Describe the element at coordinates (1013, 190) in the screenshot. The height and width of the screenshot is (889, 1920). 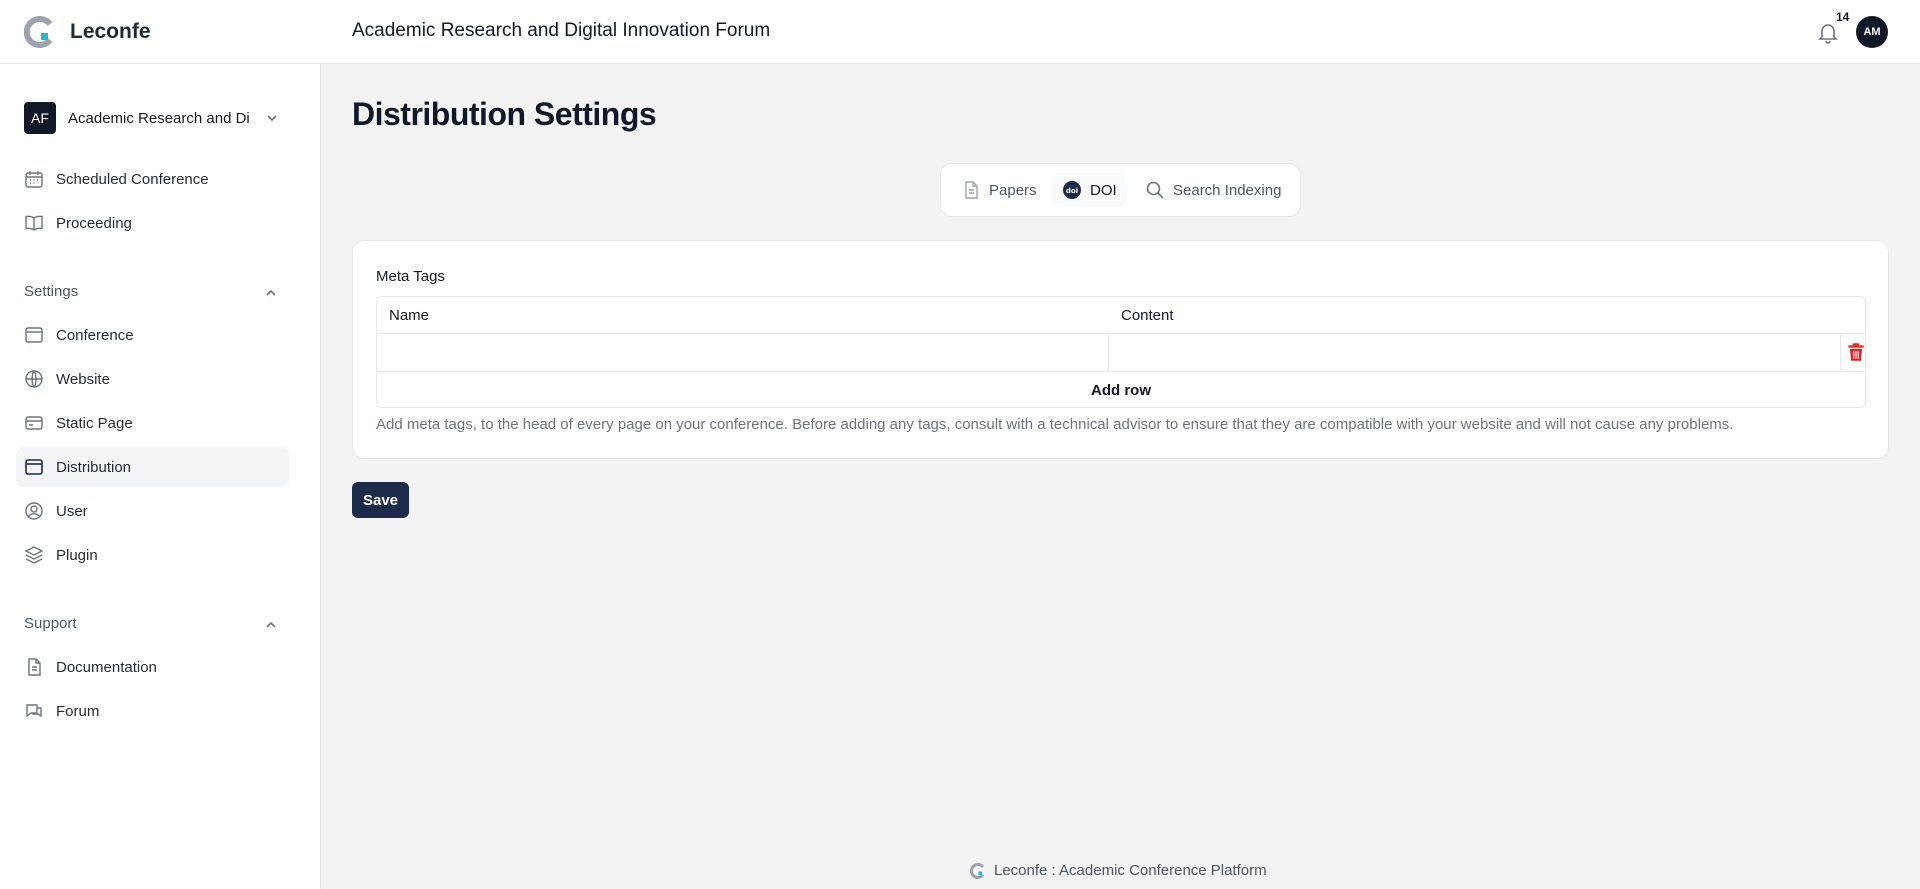
I see `tab-label: Papers` at that location.